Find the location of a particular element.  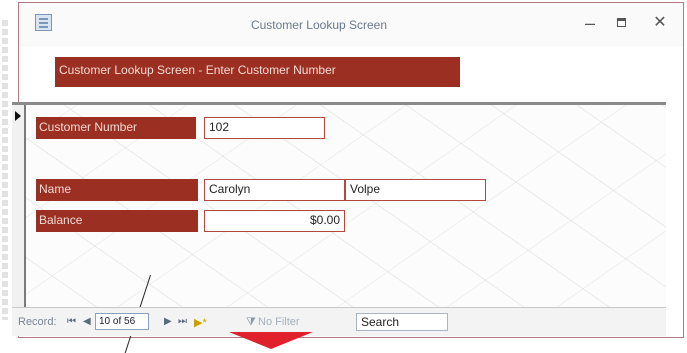

name-label: Name is located at coordinates (117, 190).